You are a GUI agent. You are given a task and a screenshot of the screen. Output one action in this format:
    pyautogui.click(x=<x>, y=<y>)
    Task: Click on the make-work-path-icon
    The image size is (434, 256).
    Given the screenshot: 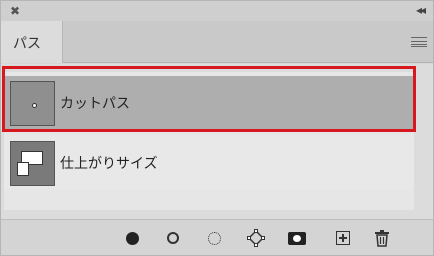 What is the action you would take?
    pyautogui.click(x=256, y=238)
    